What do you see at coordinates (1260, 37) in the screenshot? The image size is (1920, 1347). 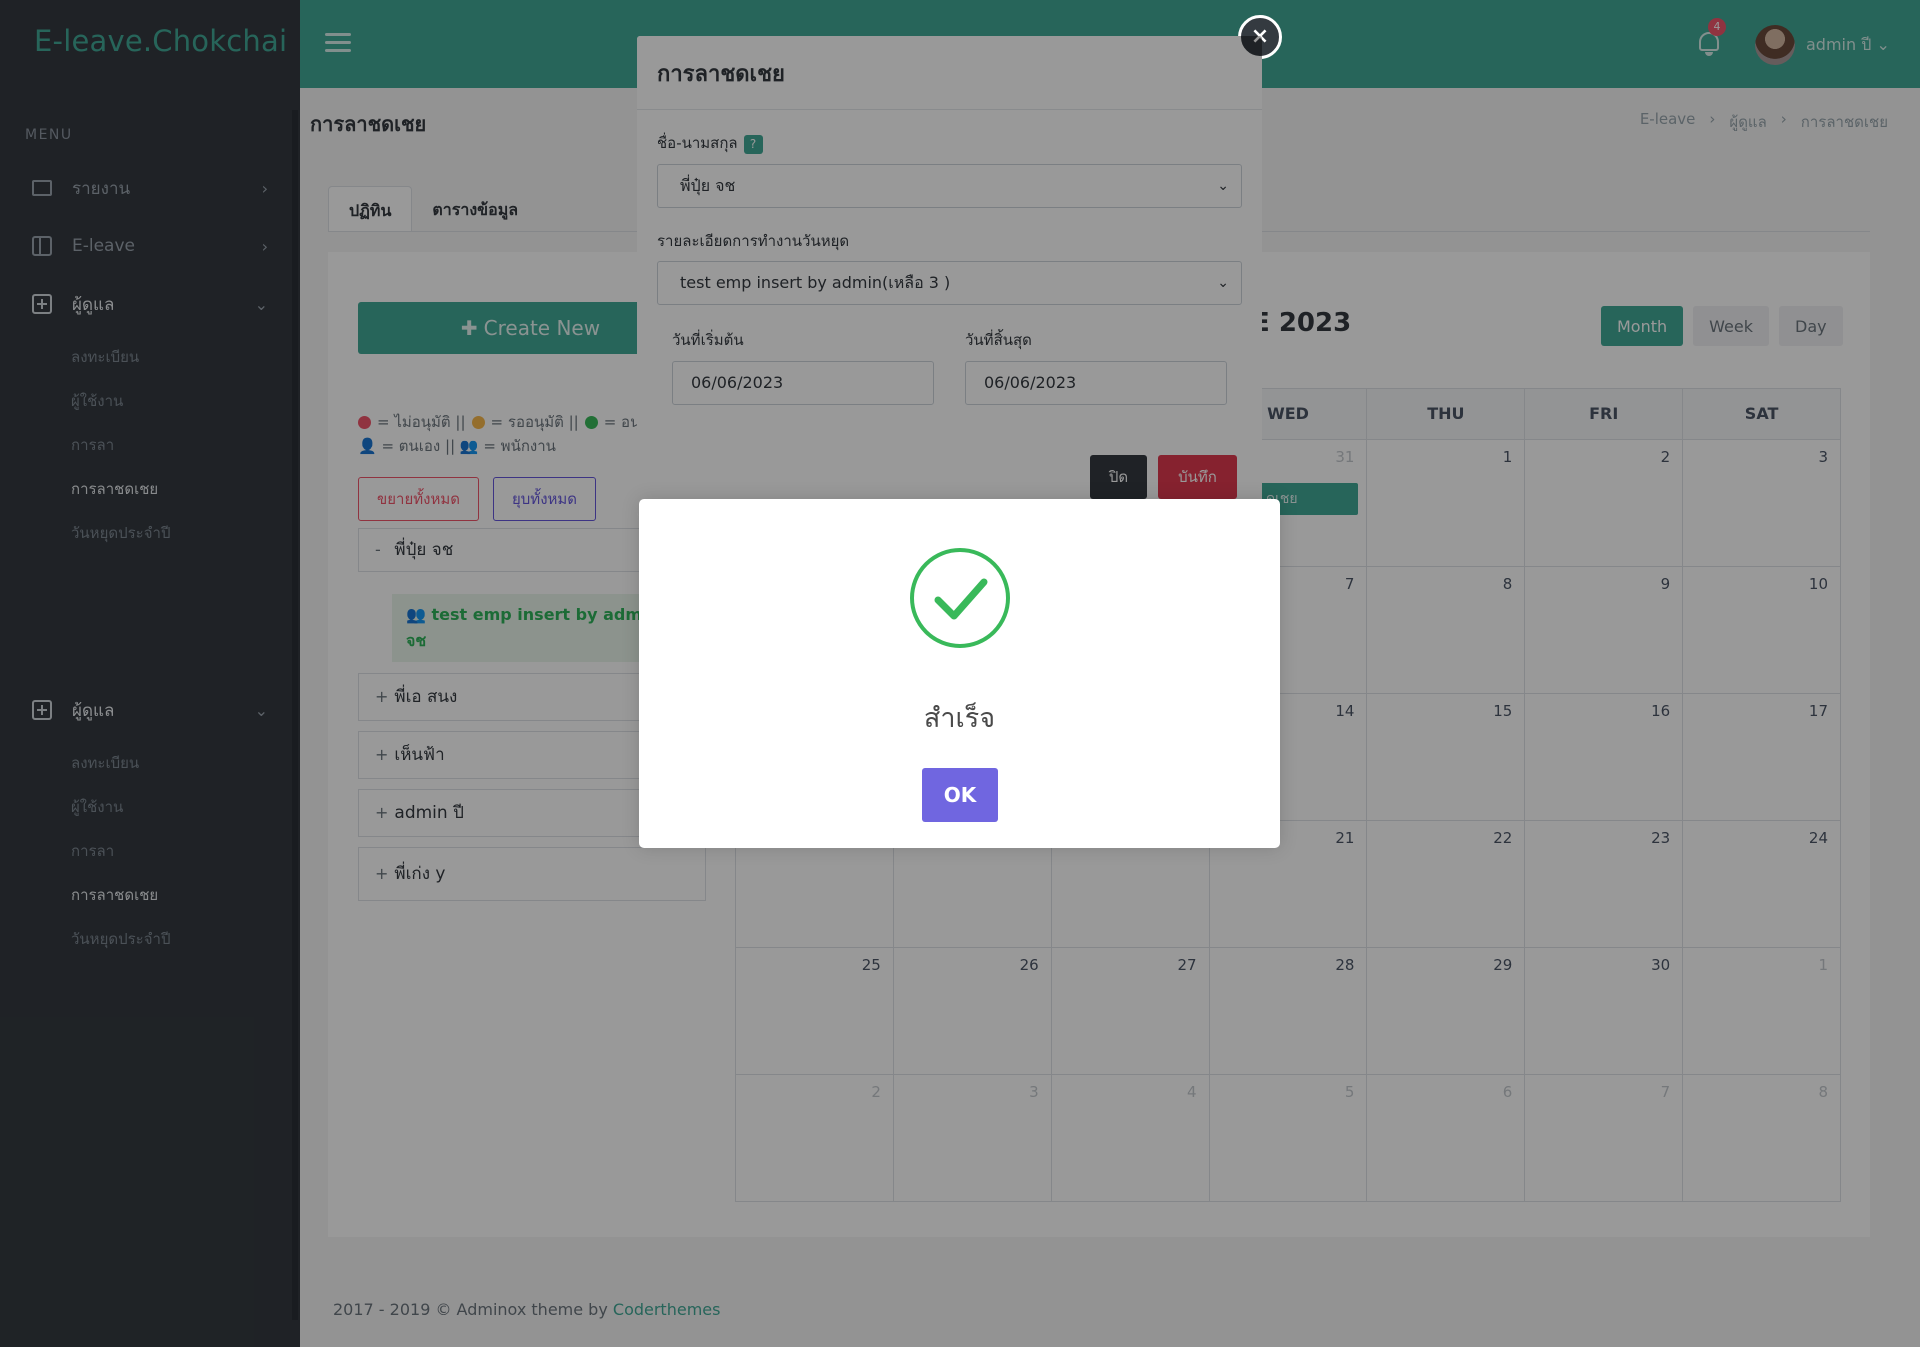 I see `close-icon-hit` at bounding box center [1260, 37].